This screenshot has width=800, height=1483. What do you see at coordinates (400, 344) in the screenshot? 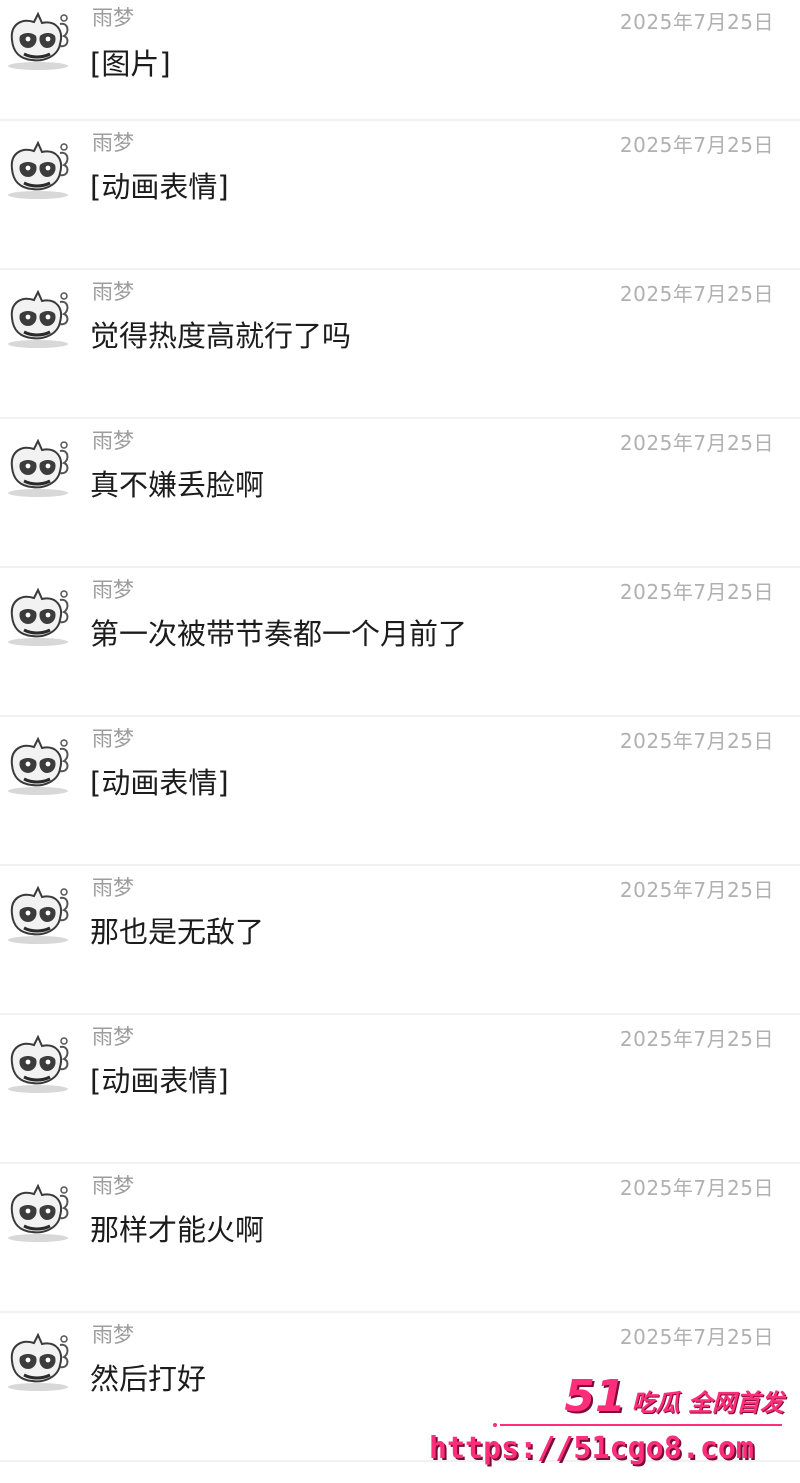
I see `message-row: 雨梦 2025年7月25日 觉得热度高就行了吗` at bounding box center [400, 344].